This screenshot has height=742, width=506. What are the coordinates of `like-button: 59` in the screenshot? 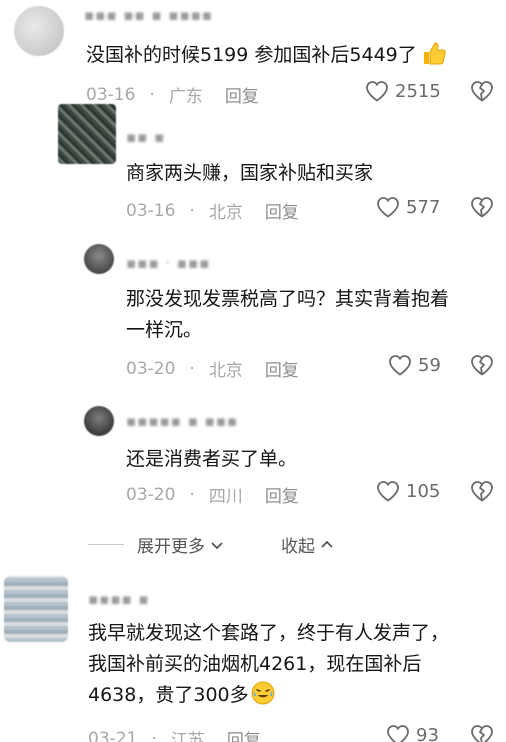 It's located at (414, 365).